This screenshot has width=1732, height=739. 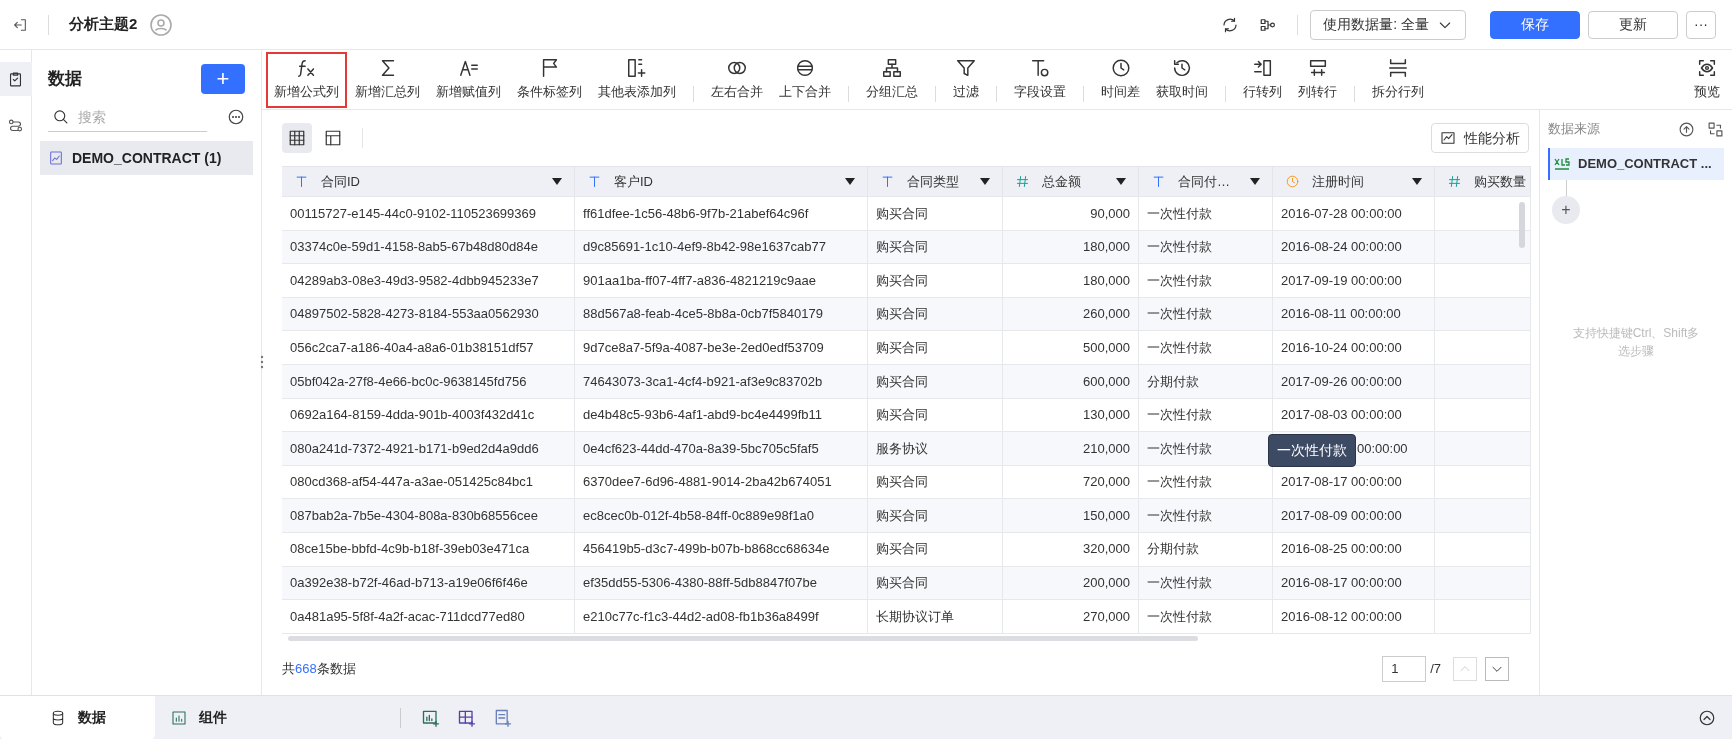 I want to click on add-button: +, so click(x=223, y=79).